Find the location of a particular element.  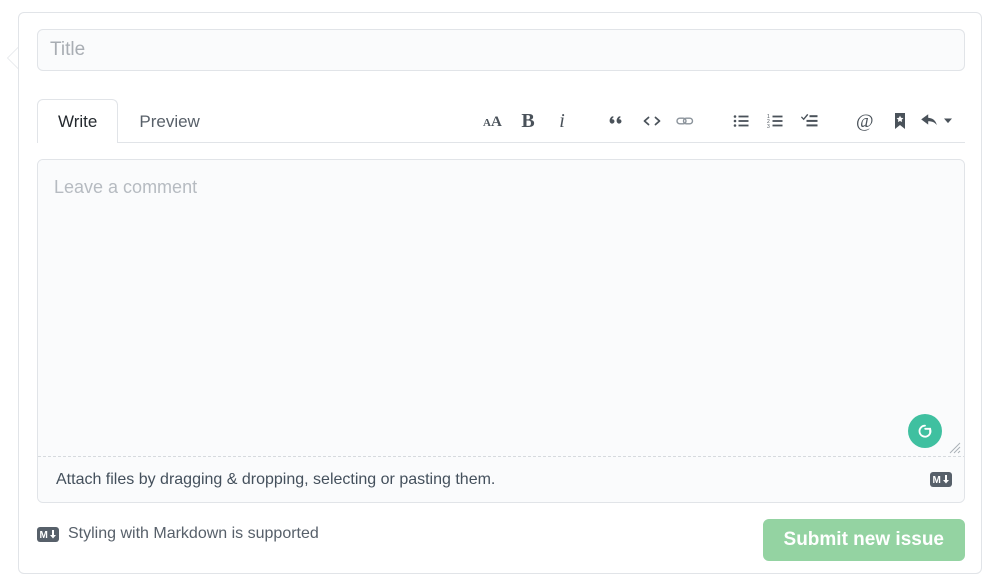

ordered-list-icon: 1 2 3 is located at coordinates (776, 121).